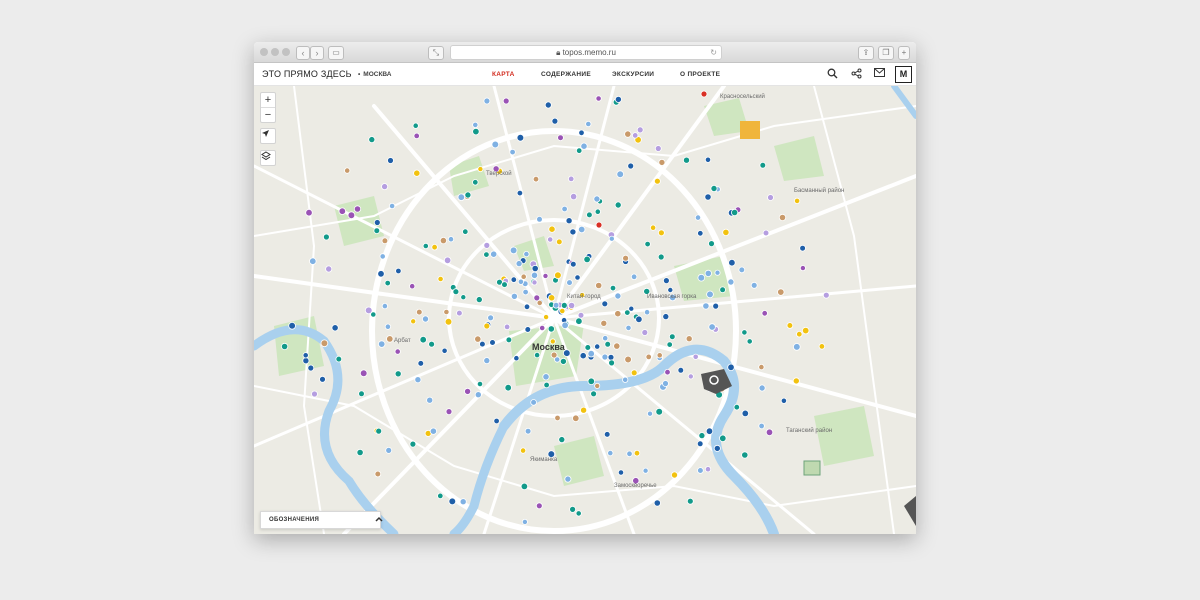  Describe the element at coordinates (436, 53) in the screenshot. I see `tab-overview-icon: ⤡` at that location.